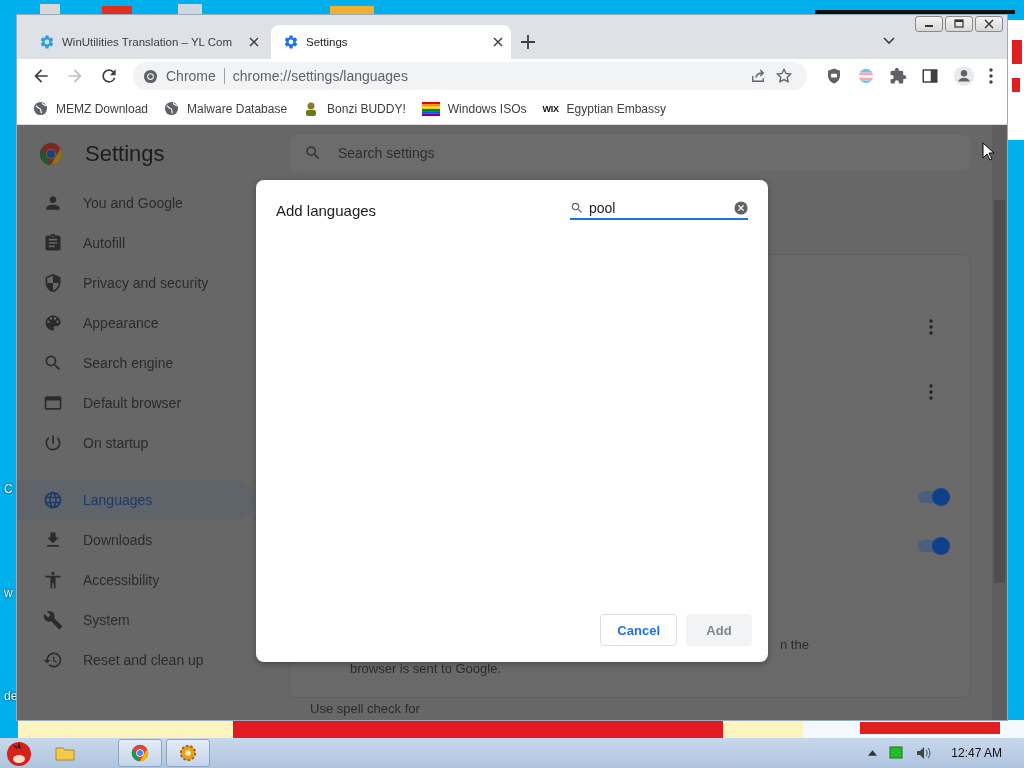 The width and height of the screenshot is (1024, 768). What do you see at coordinates (53, 403) in the screenshot?
I see `browser-window-icon` at bounding box center [53, 403].